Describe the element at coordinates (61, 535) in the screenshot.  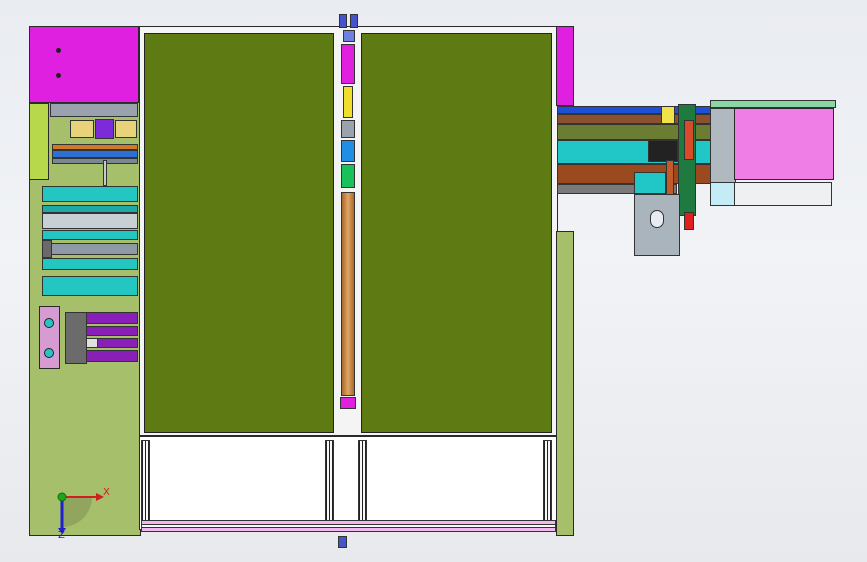
I see `triad-z-label: Z` at that location.